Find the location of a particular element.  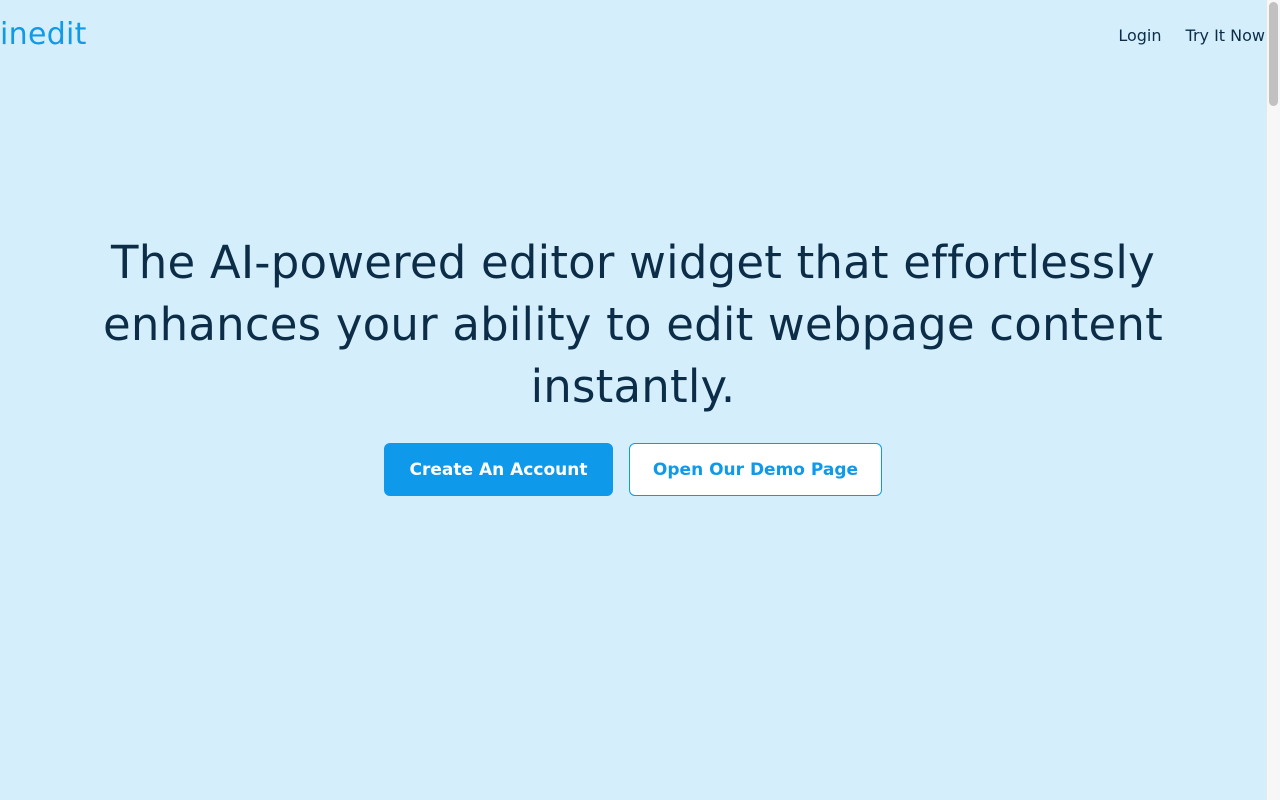

top-navigation: Login Try It Now is located at coordinates (1191, 36).